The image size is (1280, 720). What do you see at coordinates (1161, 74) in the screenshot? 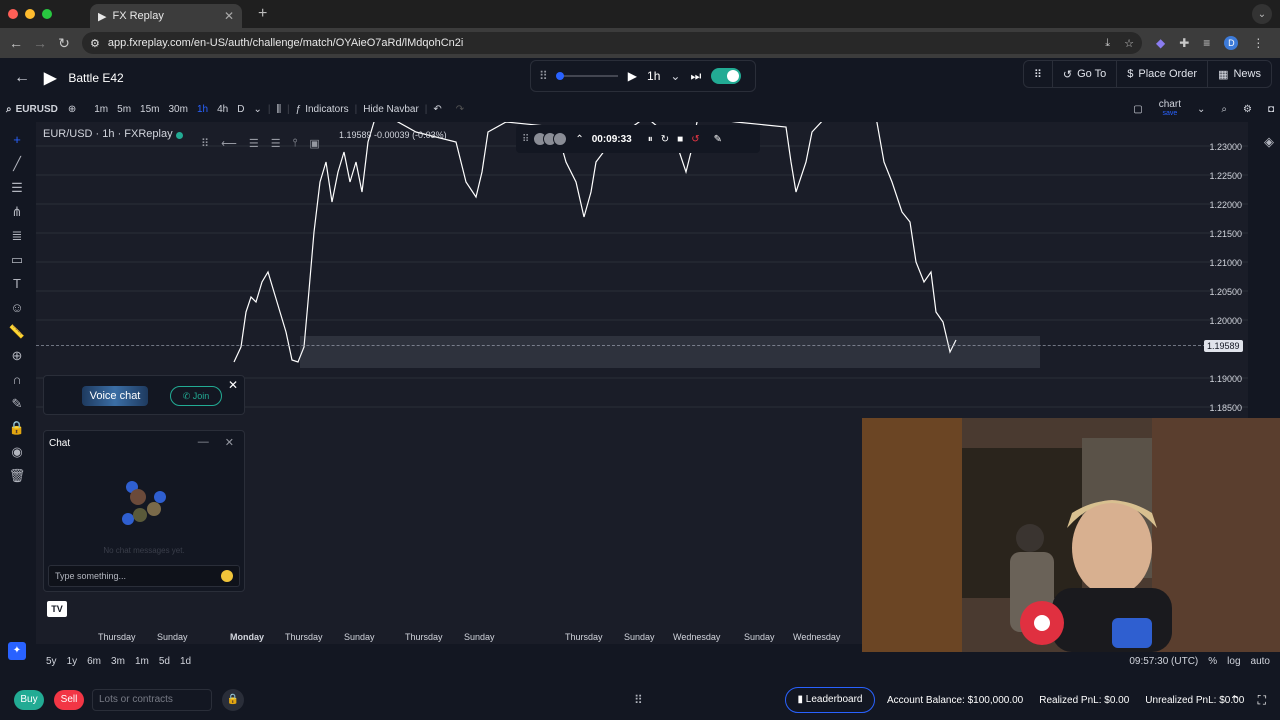
I see `place-order-button: $ Place Order` at bounding box center [1161, 74].